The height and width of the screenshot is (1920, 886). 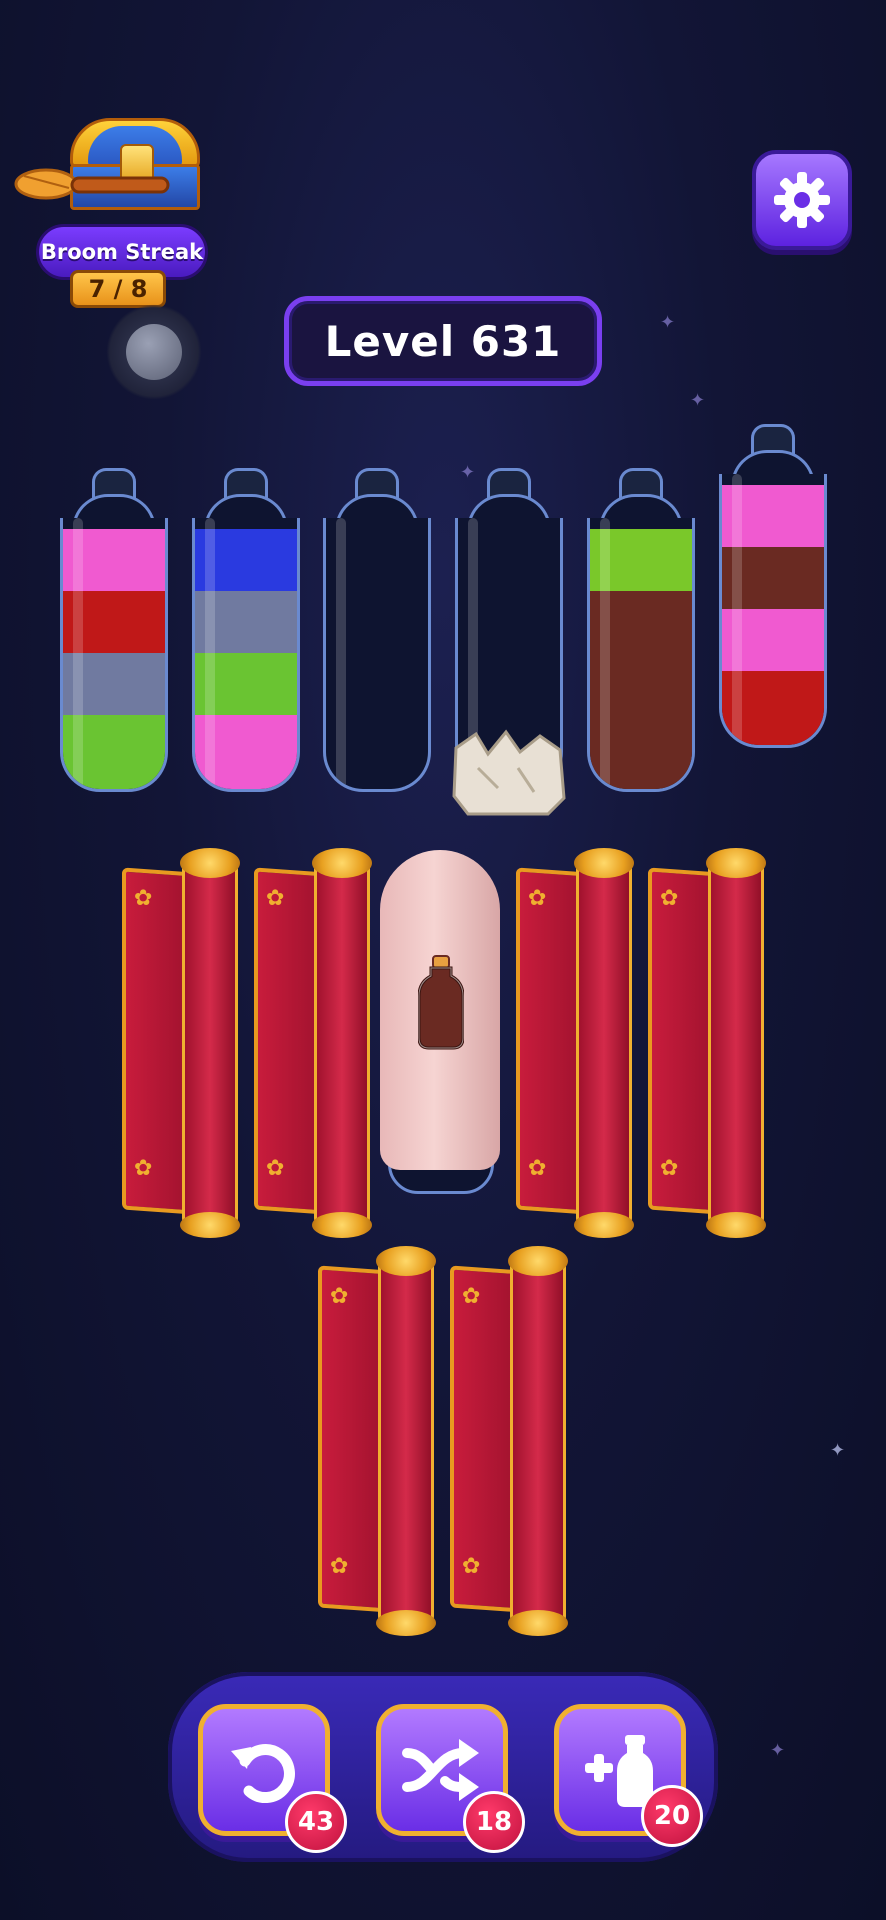 I want to click on streak-count-badge: 7 / 8, so click(x=118, y=289).